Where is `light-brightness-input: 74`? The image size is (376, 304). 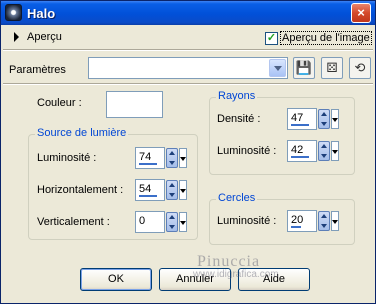
light-brightness-input: 74 is located at coordinates (150, 158).